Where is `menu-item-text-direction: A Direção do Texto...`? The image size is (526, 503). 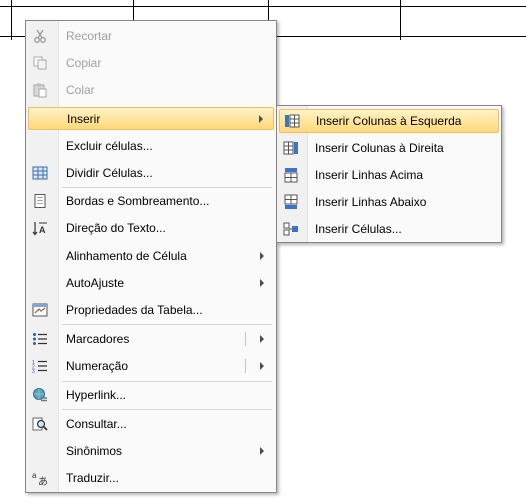 menu-item-text-direction: A Direção do Texto... is located at coordinates (151, 228).